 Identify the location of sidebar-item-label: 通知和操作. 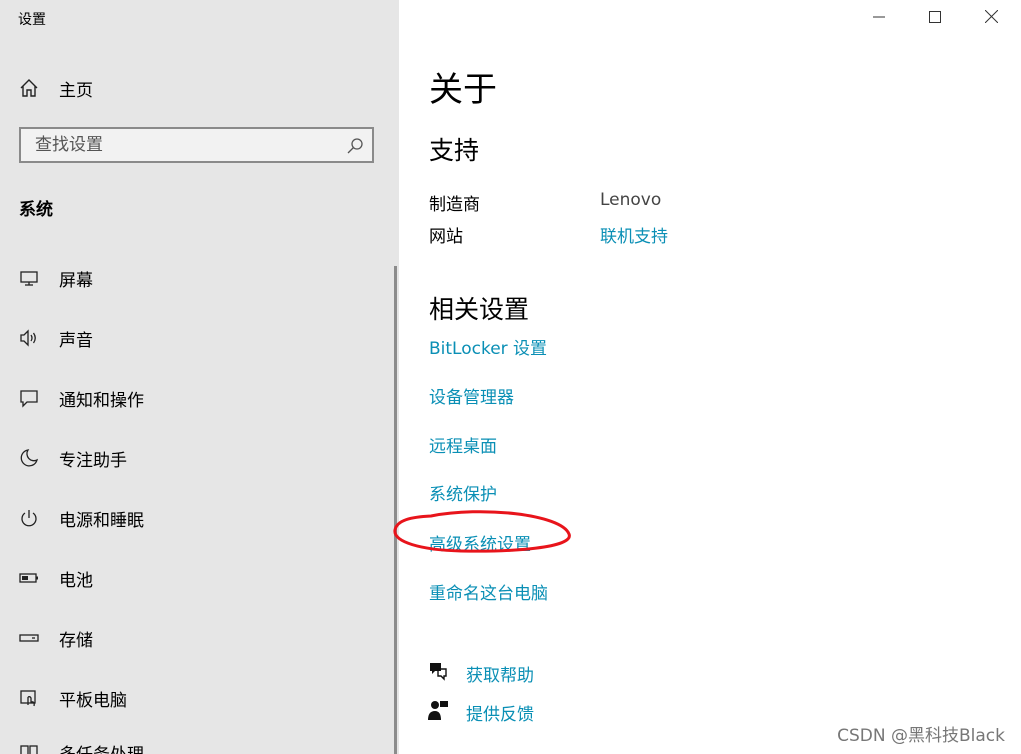
(101, 400).